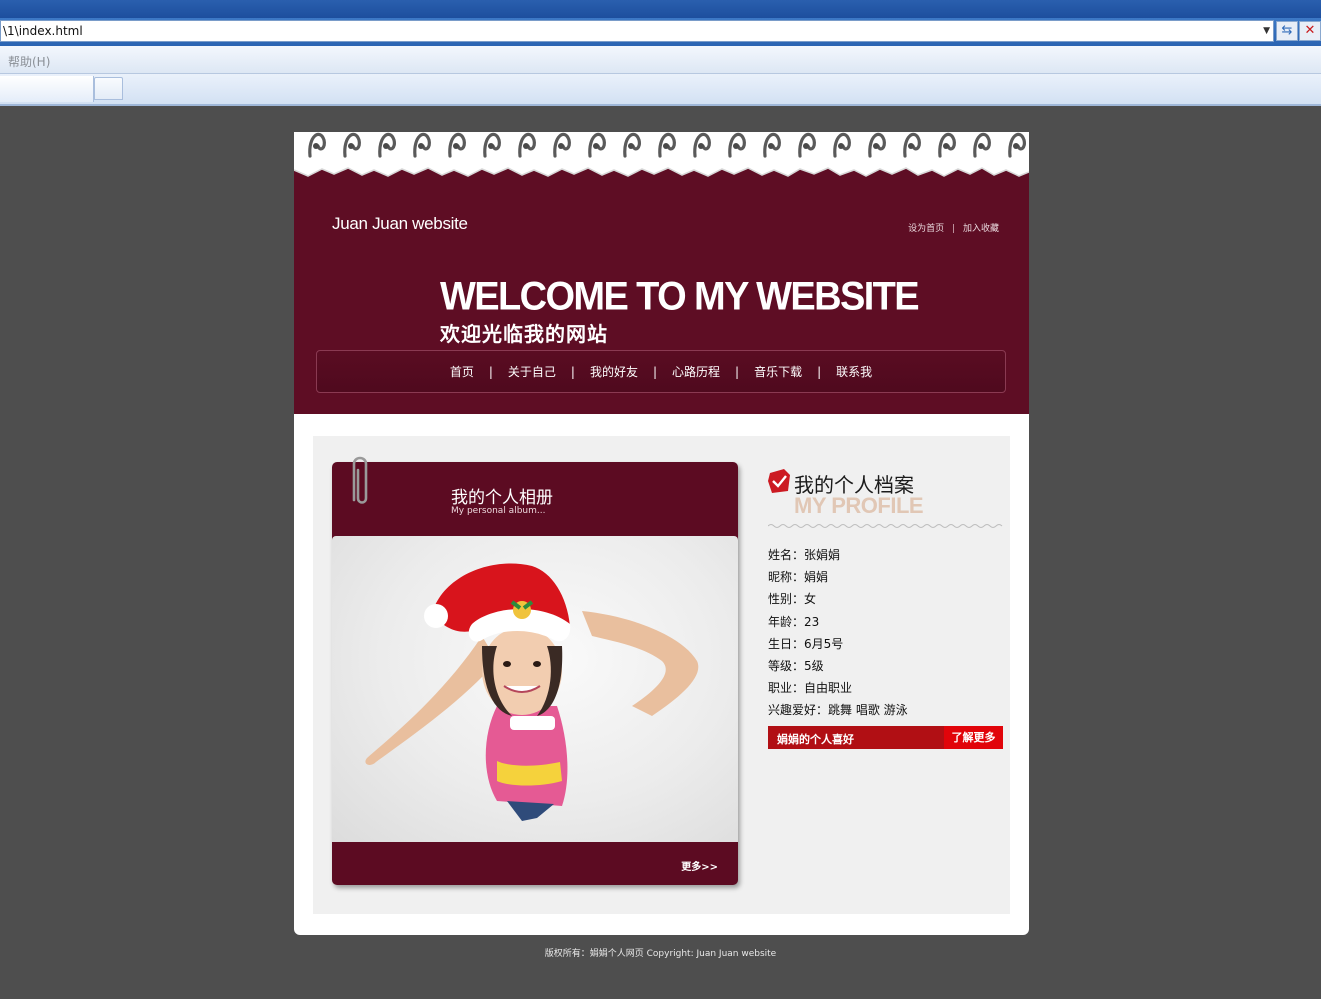 Image resolution: width=1321 pixels, height=999 pixels. Describe the element at coordinates (779, 481) in the screenshot. I see `profile-badge-icon` at that location.